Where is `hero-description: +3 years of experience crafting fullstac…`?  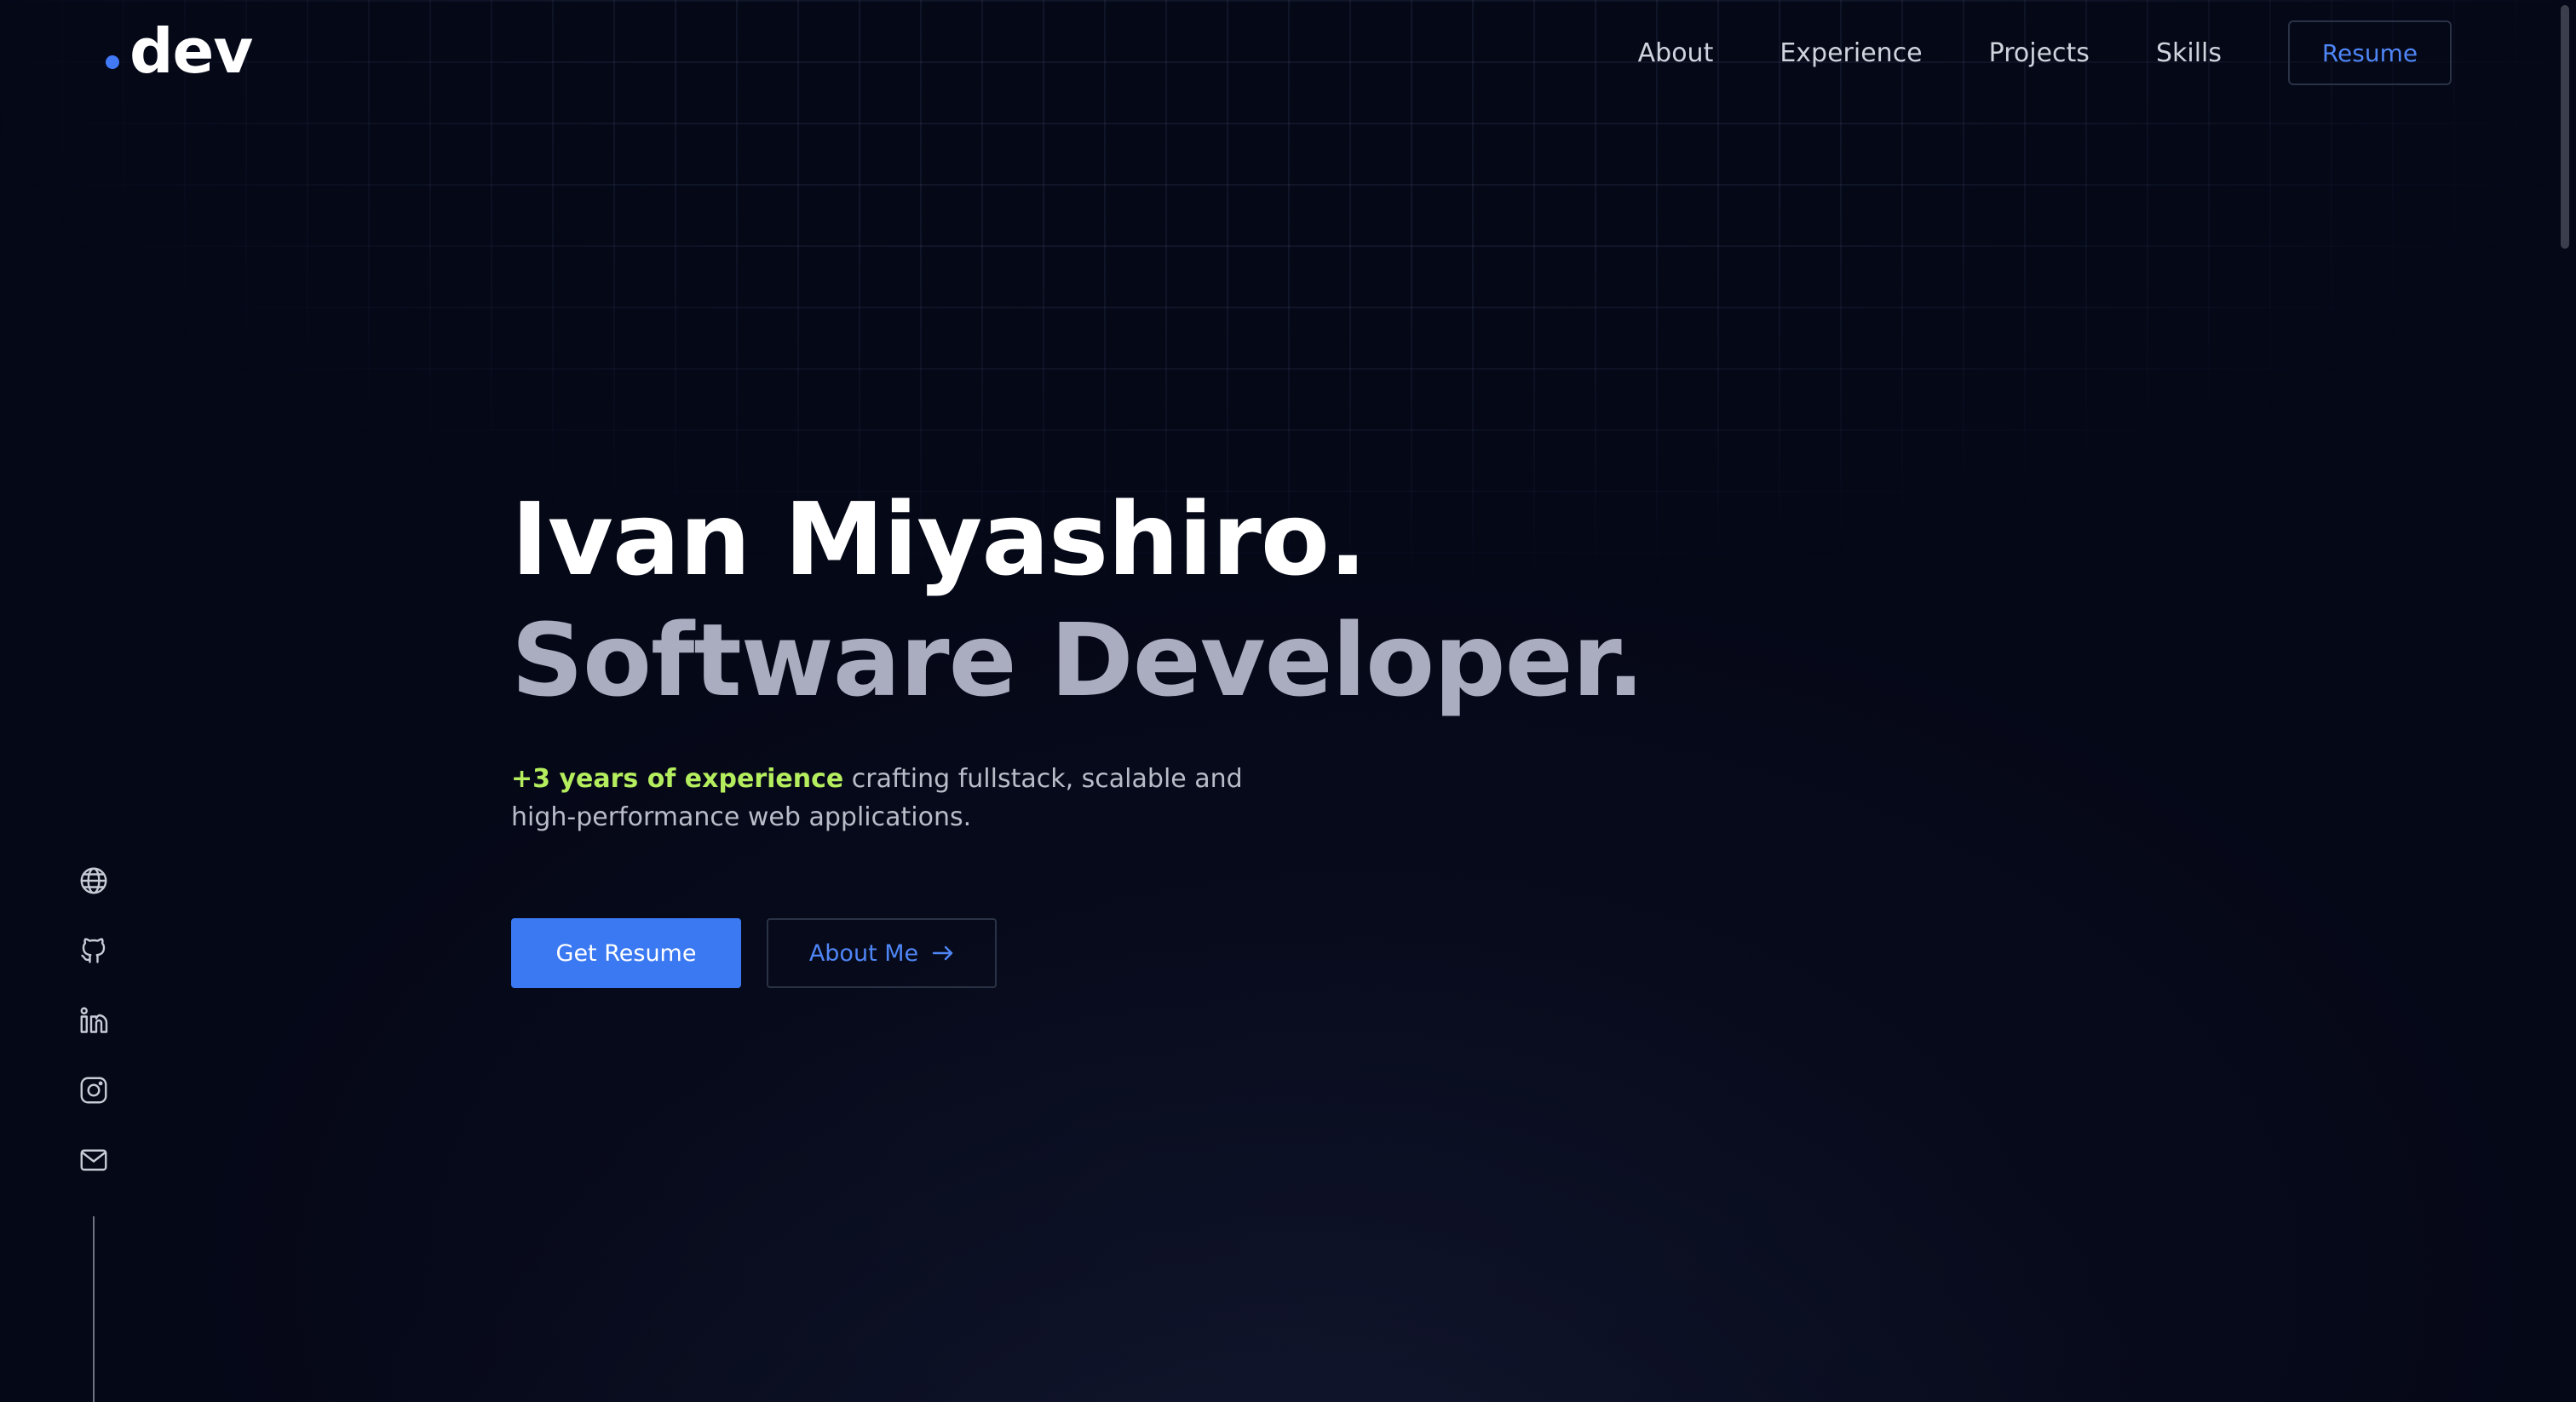
hero-description: +3 years of experience crafting fullstac… is located at coordinates (895, 798).